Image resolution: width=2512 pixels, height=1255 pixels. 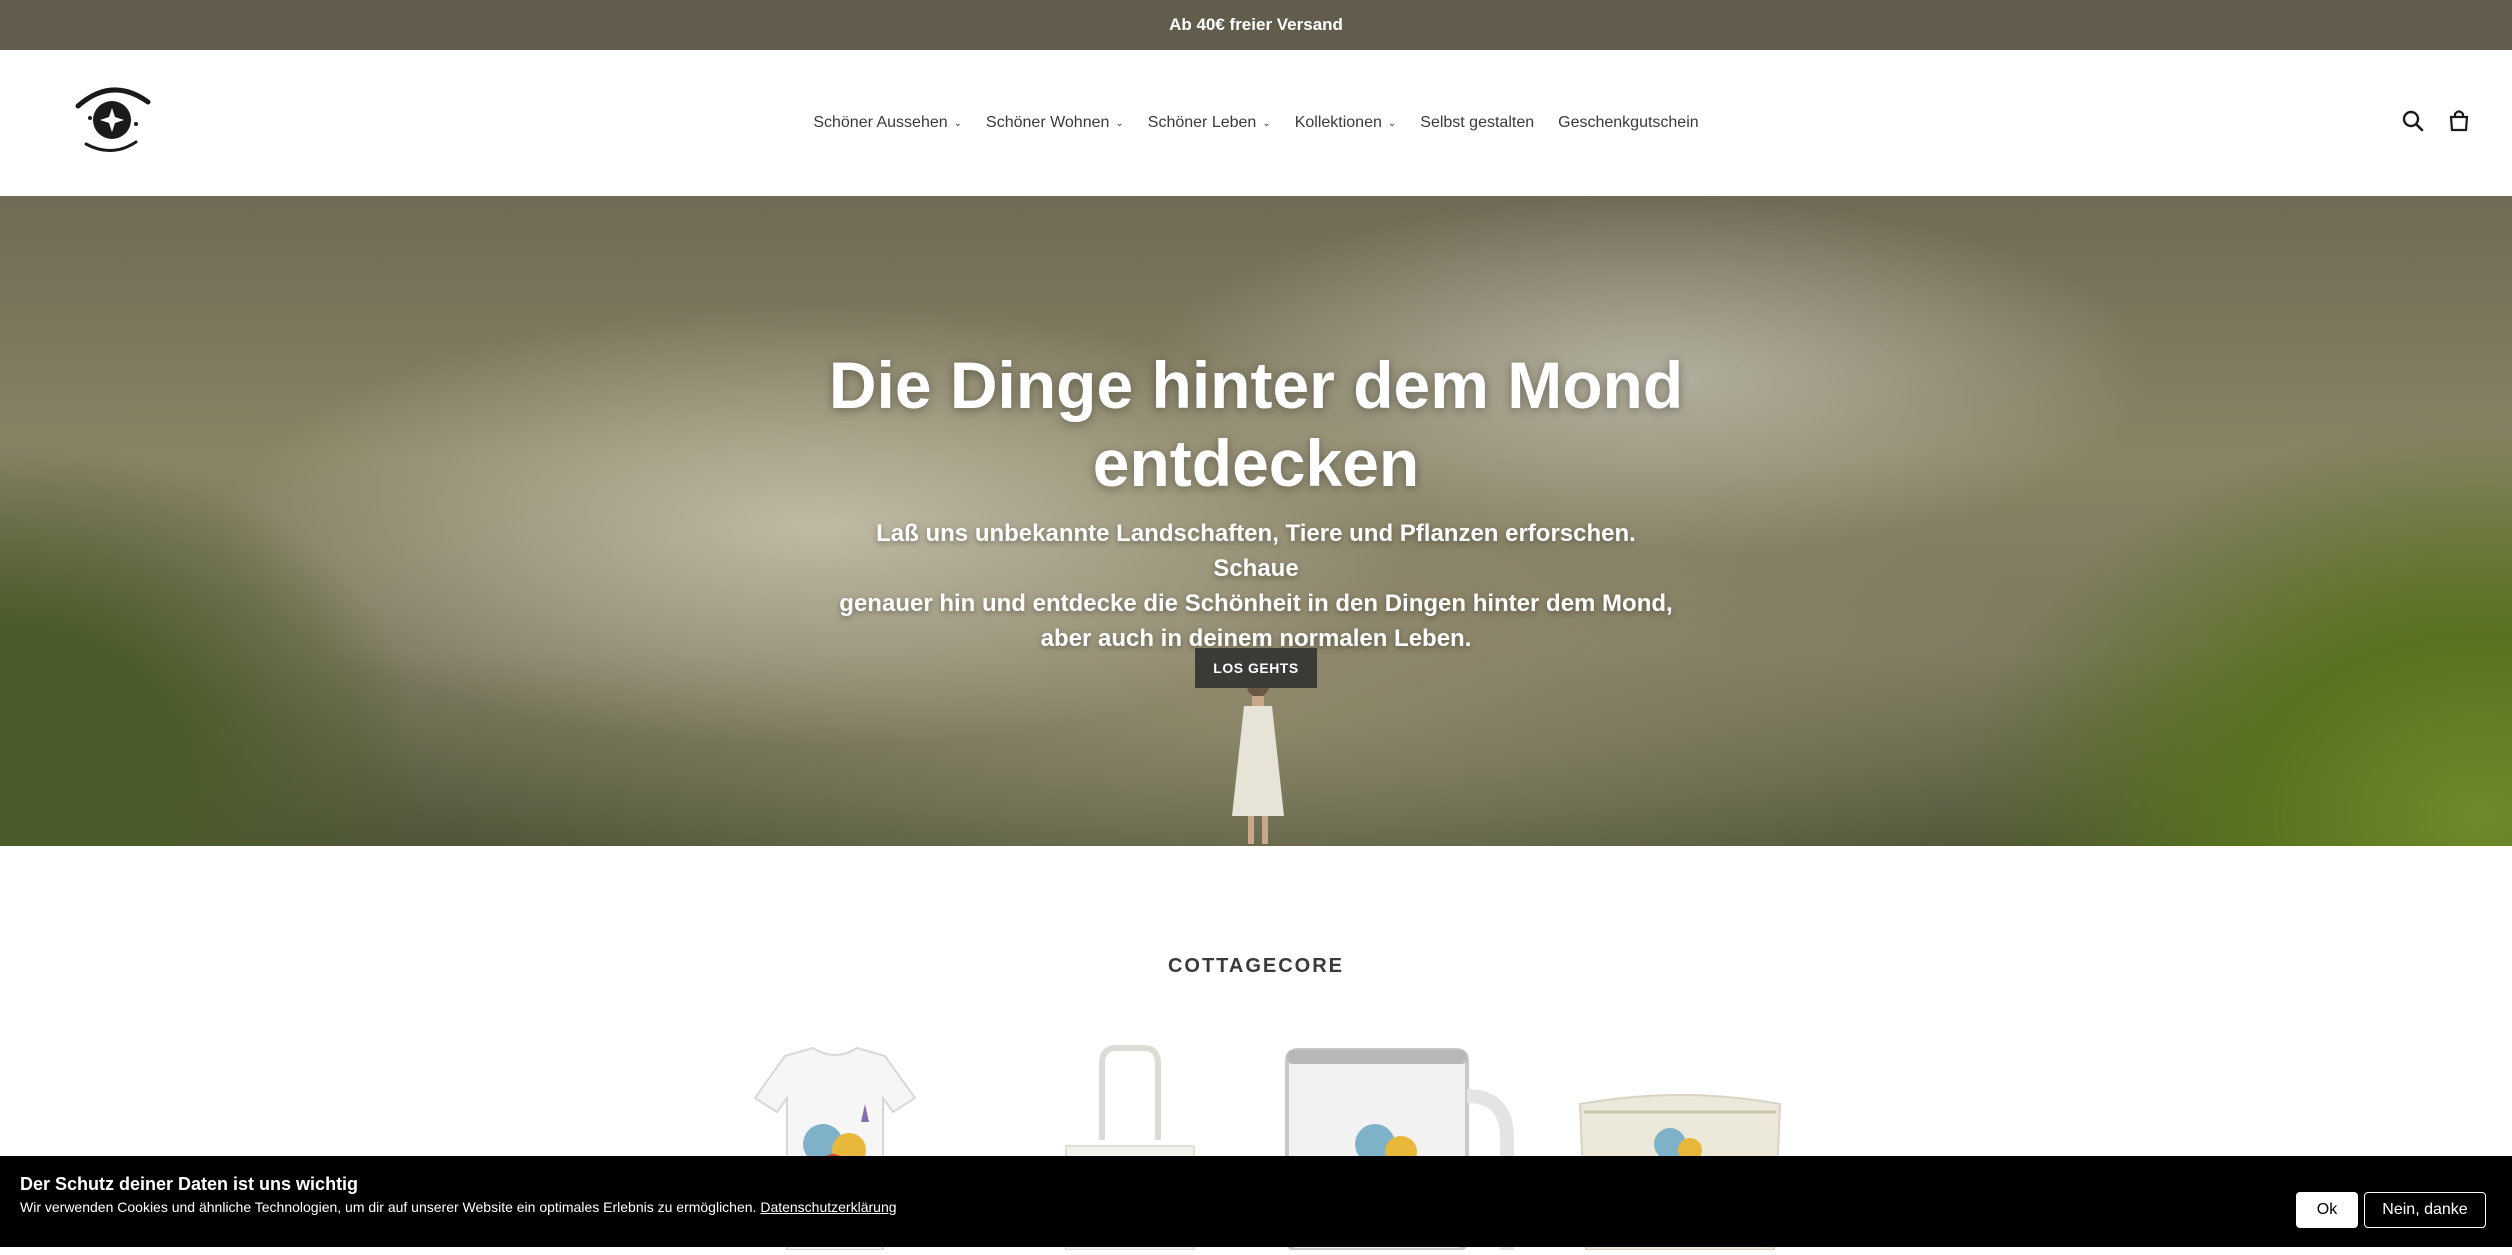 What do you see at coordinates (1256, 424) in the screenshot?
I see `hero-title: Die Dinge hinter dem Mond entdecken` at bounding box center [1256, 424].